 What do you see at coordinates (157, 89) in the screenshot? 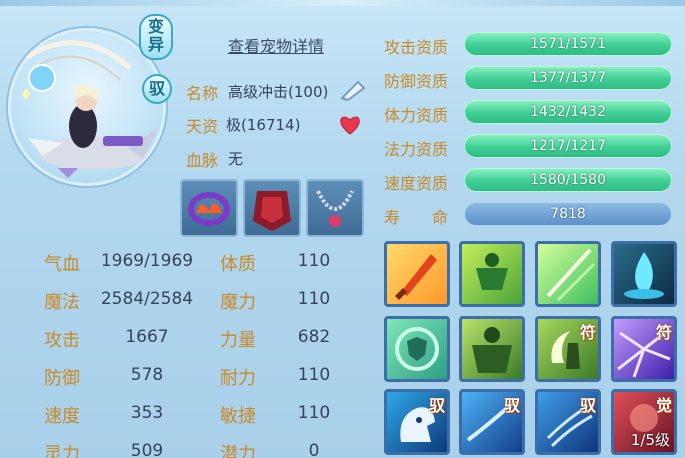
I see `ride-badge: 驭` at bounding box center [157, 89].